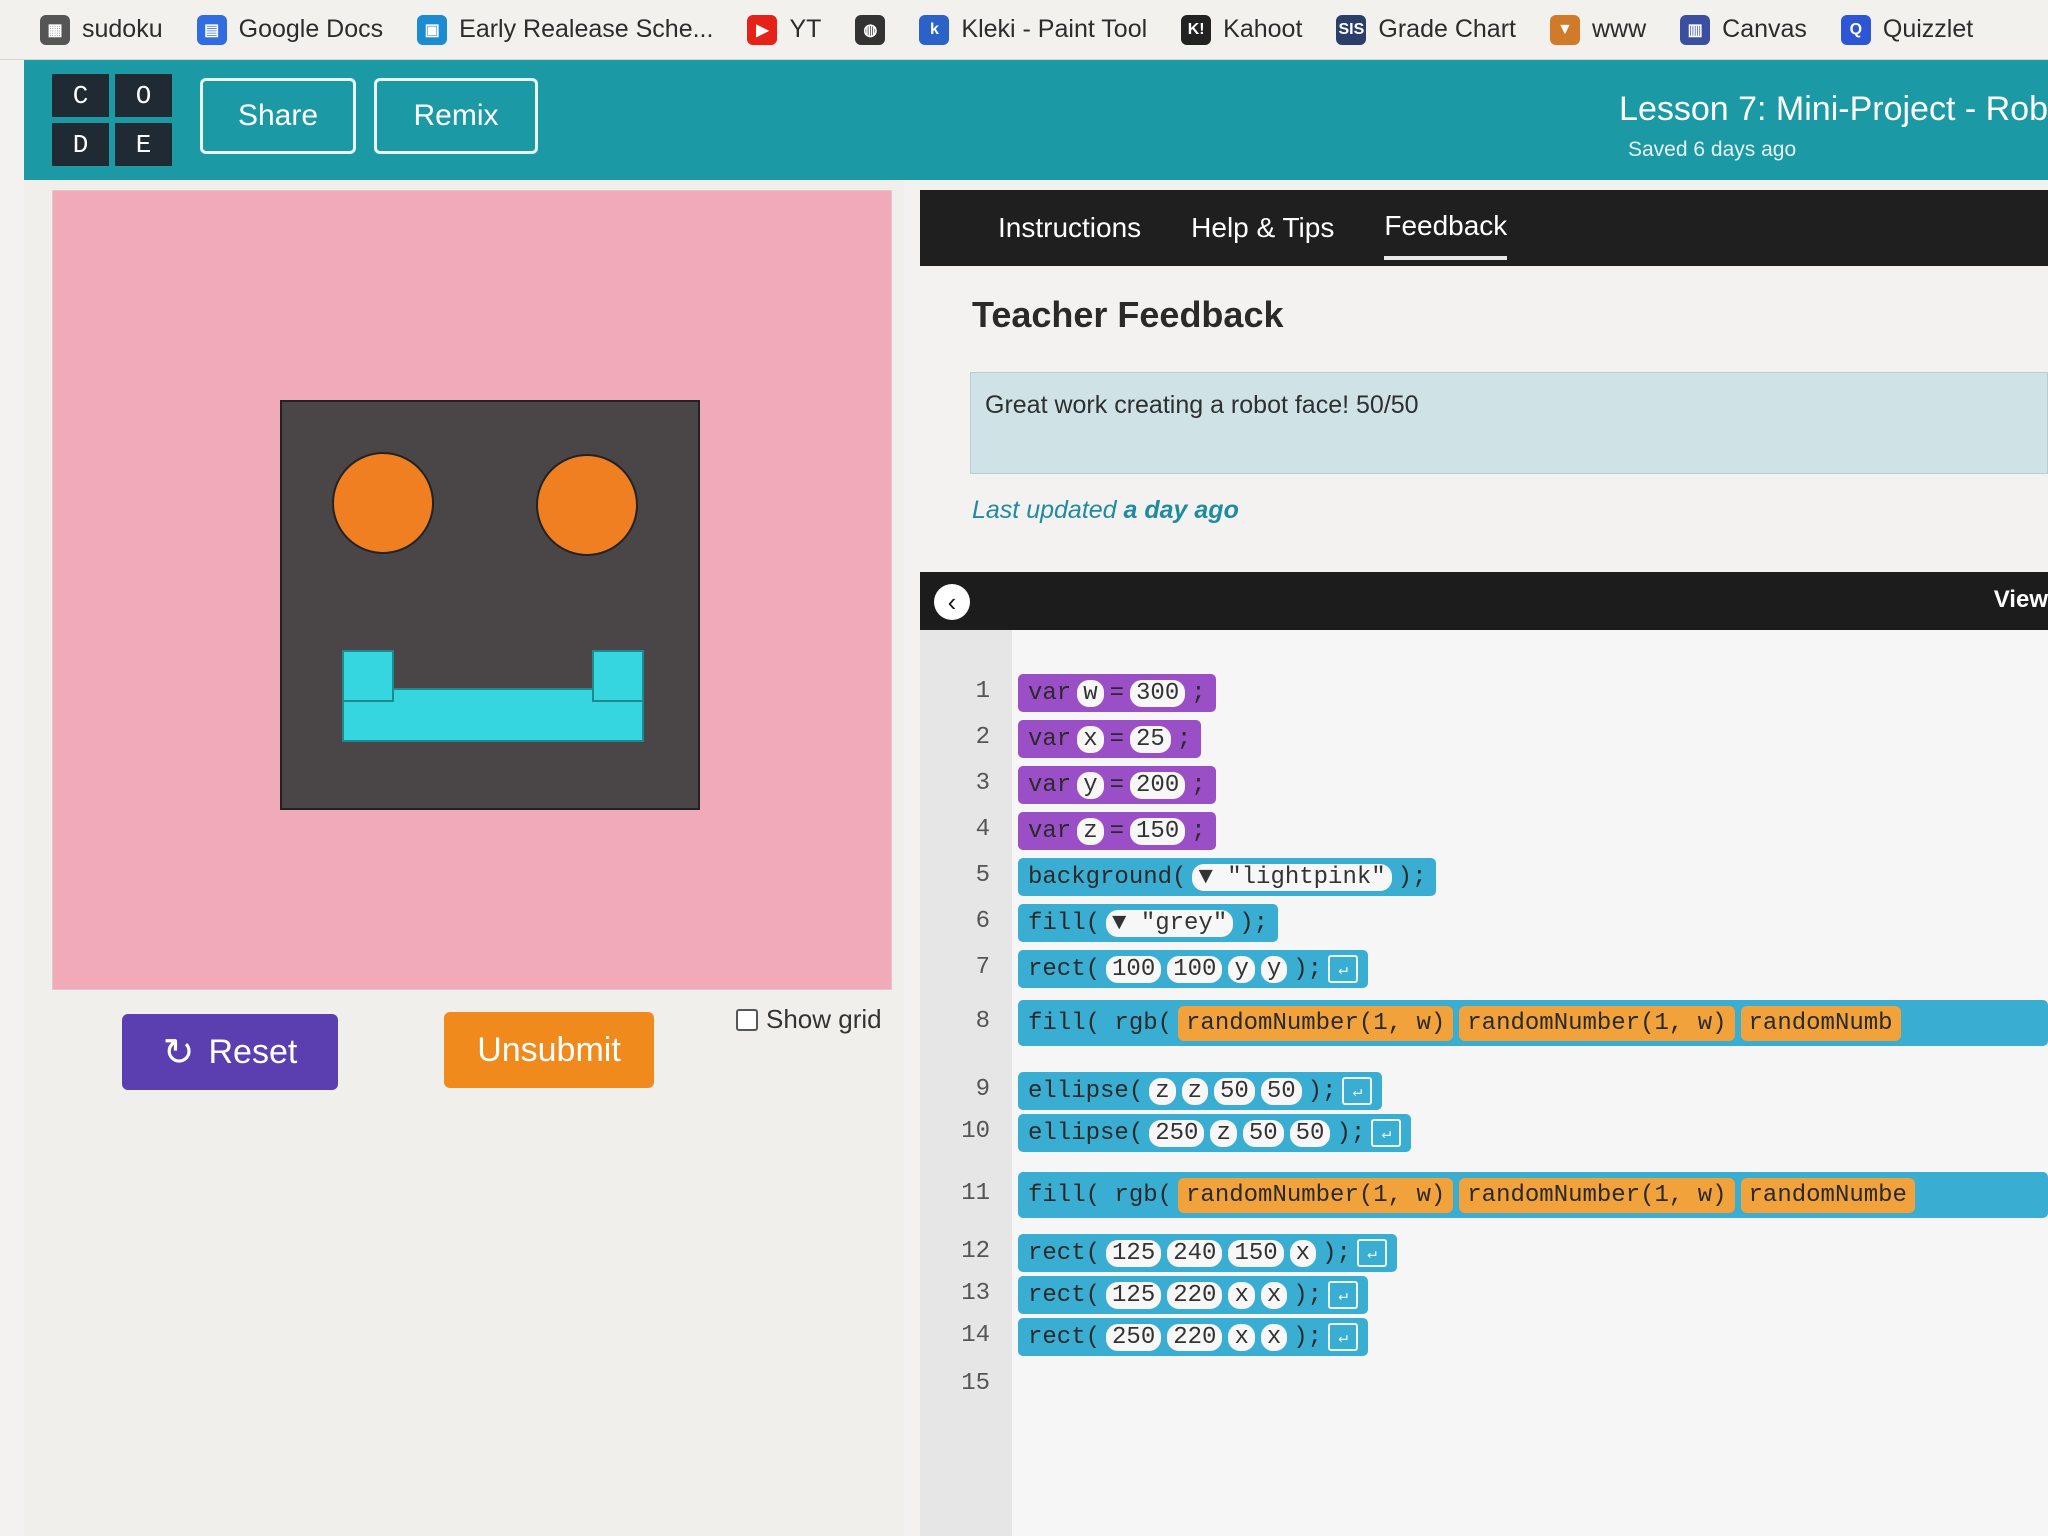  What do you see at coordinates (1743, 29) in the screenshot?
I see `bookmark-canvas: ▥ Canvas` at bounding box center [1743, 29].